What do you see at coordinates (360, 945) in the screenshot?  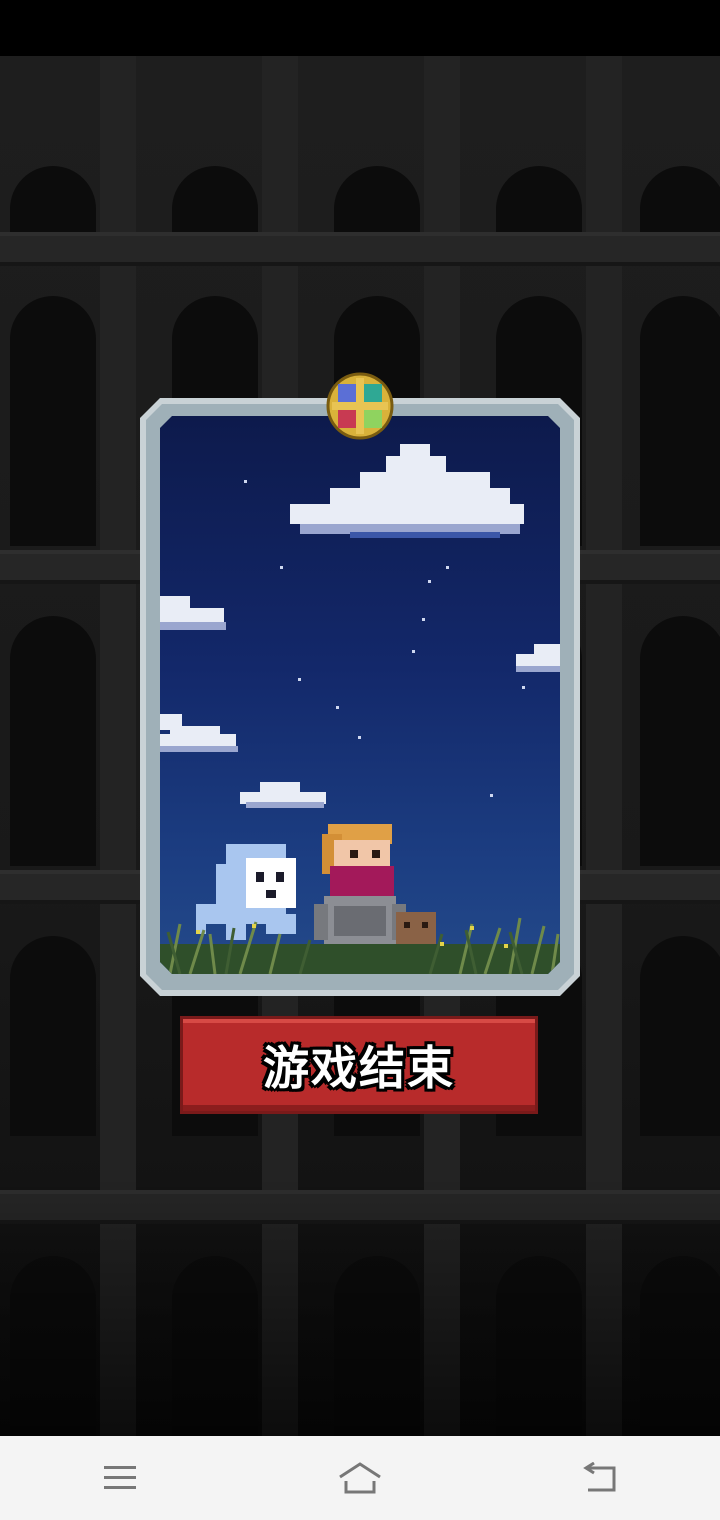 I see `grass-field` at bounding box center [360, 945].